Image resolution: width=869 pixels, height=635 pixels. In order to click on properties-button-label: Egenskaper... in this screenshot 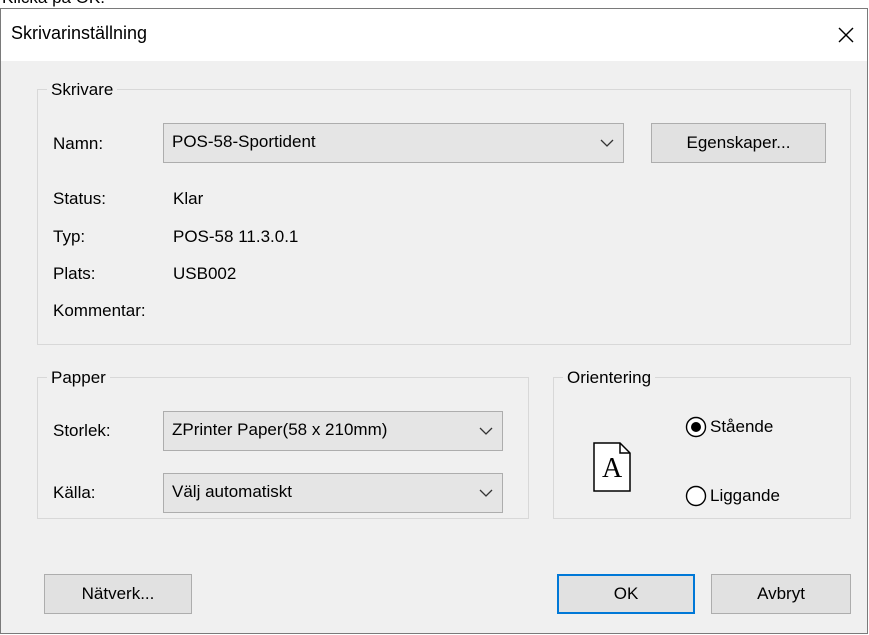, I will do `click(738, 142)`.